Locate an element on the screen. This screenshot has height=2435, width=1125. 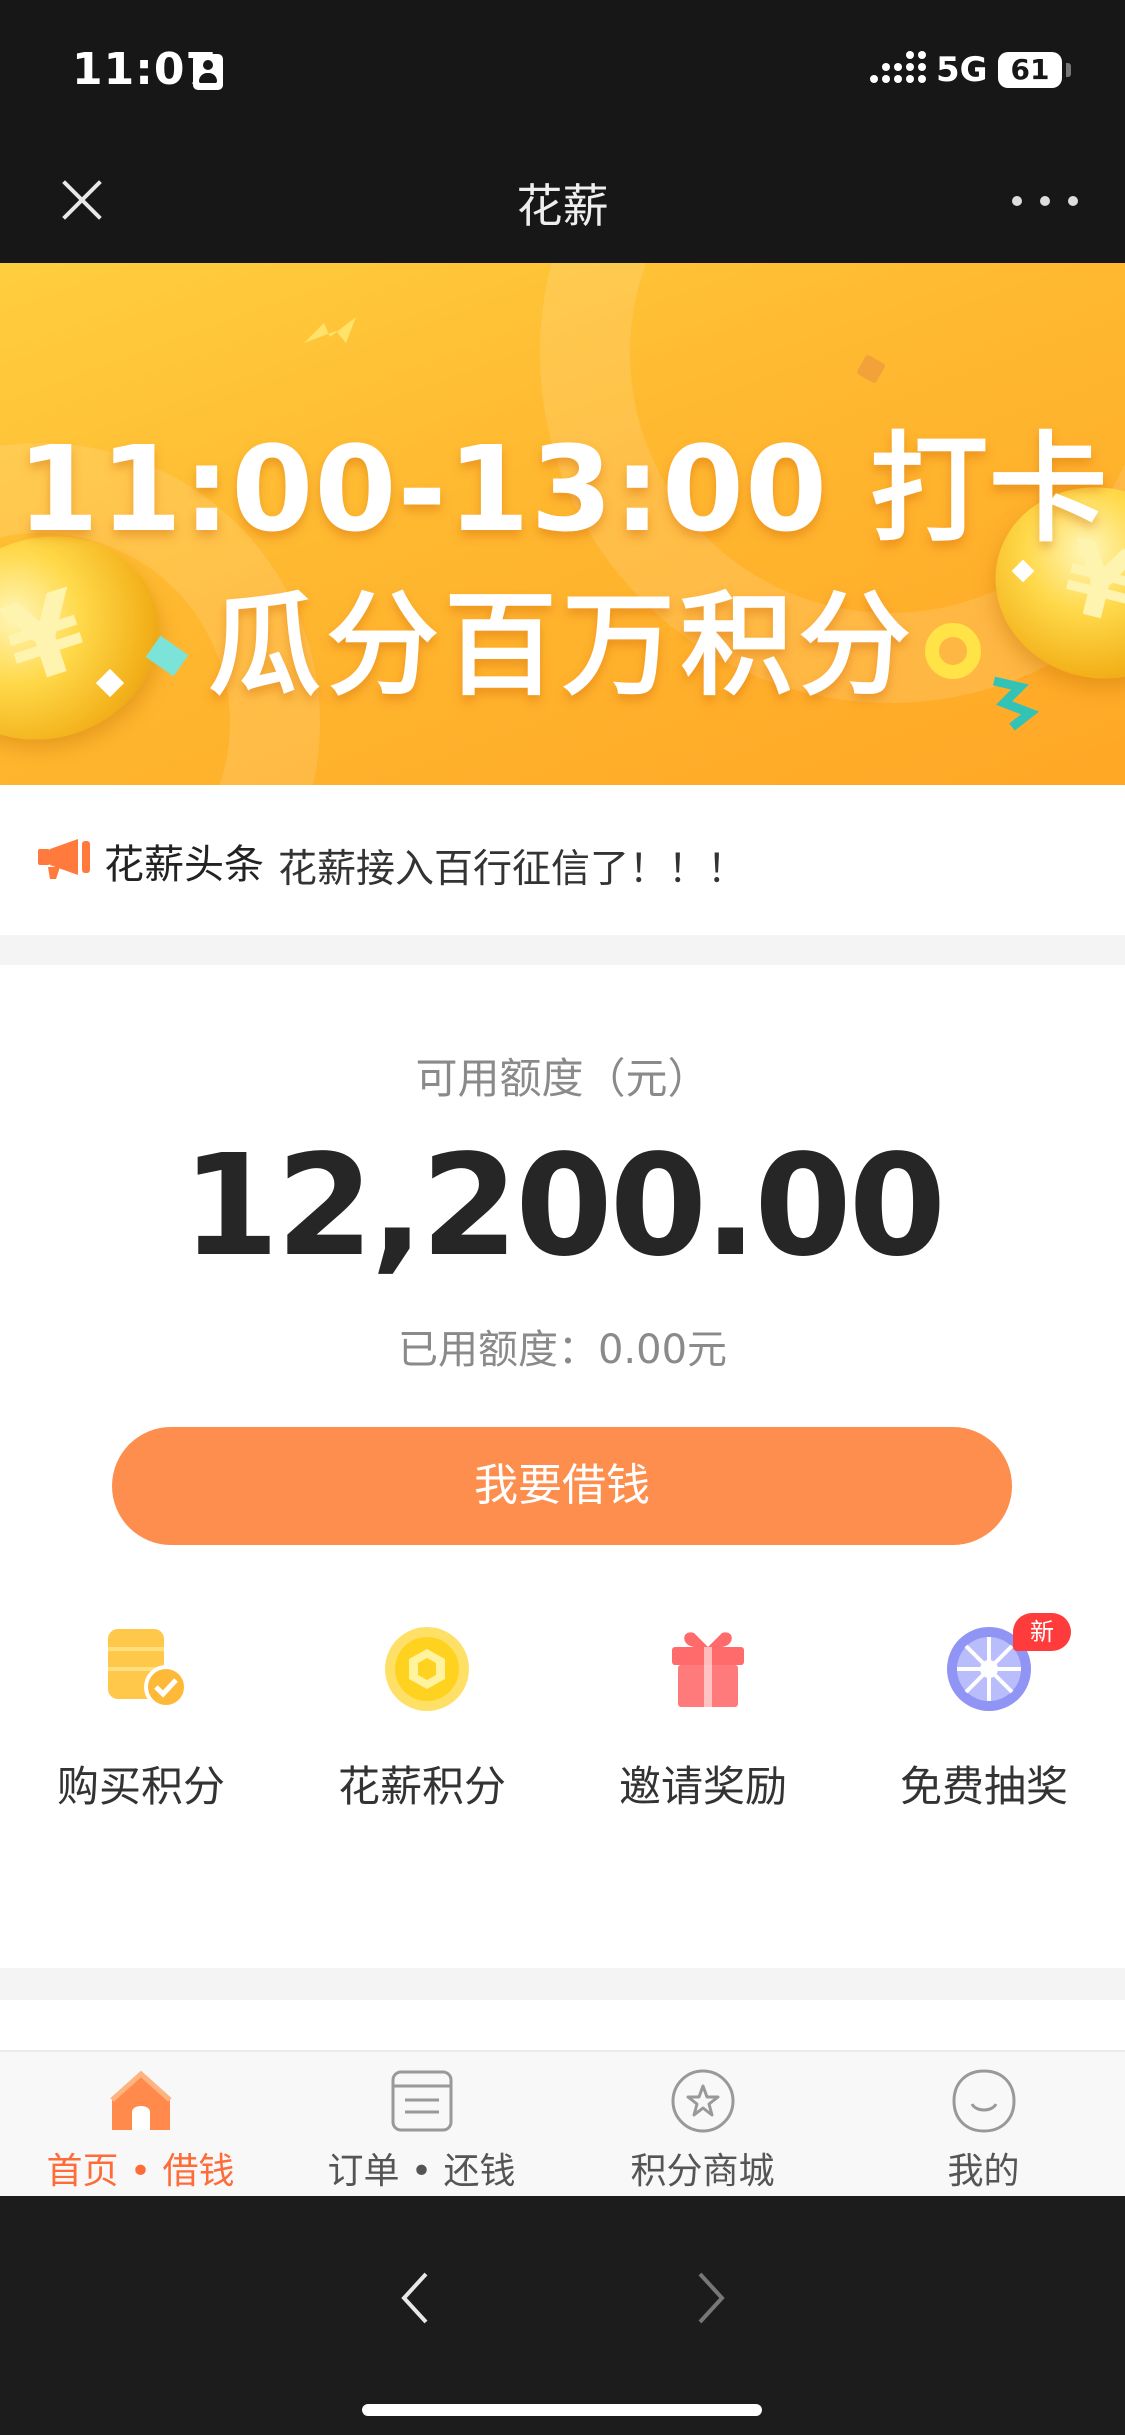
feature-points: 花薪积分 is located at coordinates (422, 1718).